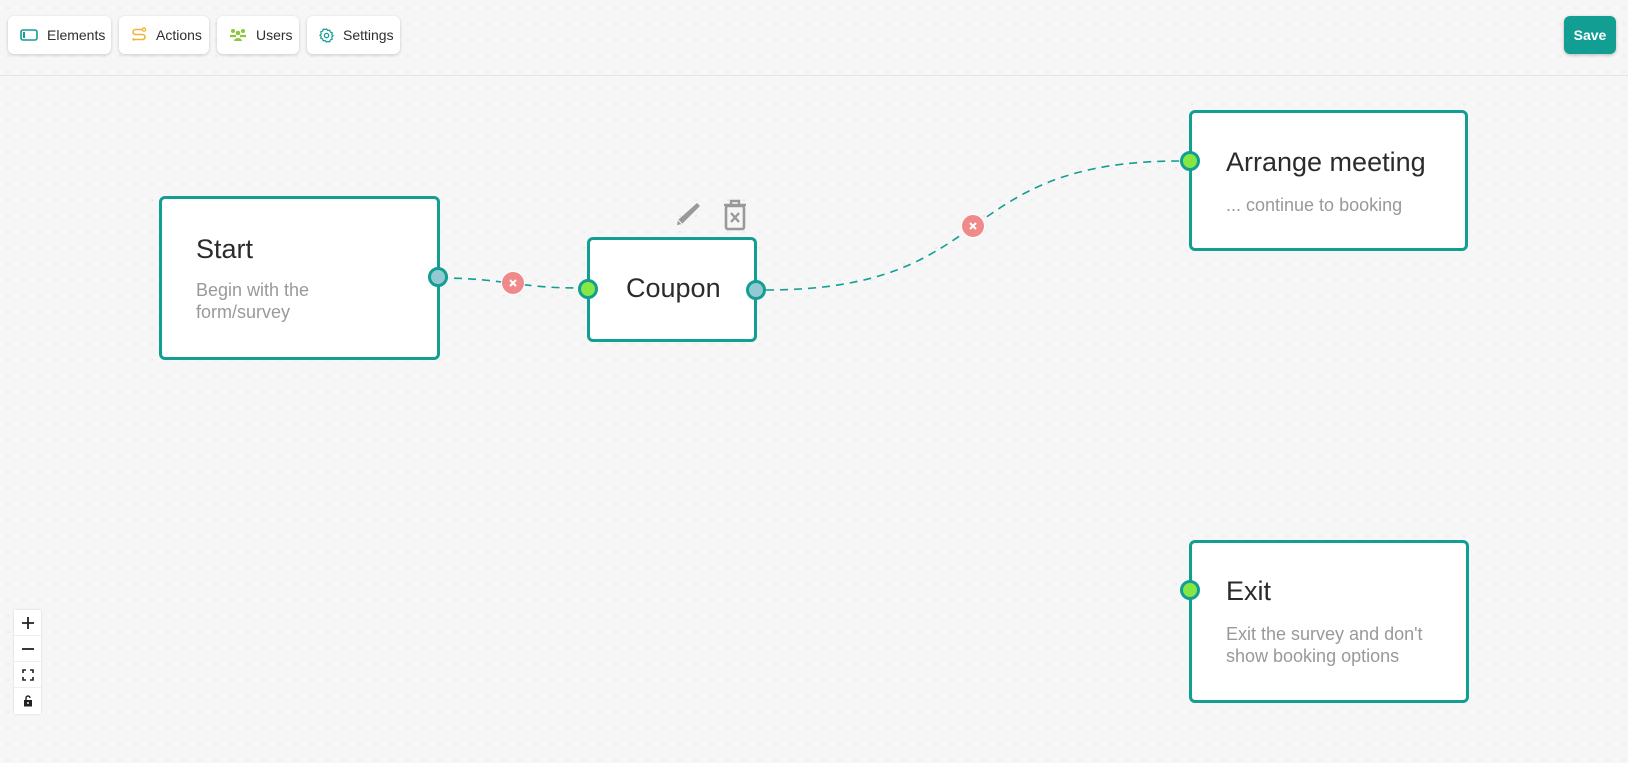 The width and height of the screenshot is (1628, 763). I want to click on pencil-icon, so click(688, 214).